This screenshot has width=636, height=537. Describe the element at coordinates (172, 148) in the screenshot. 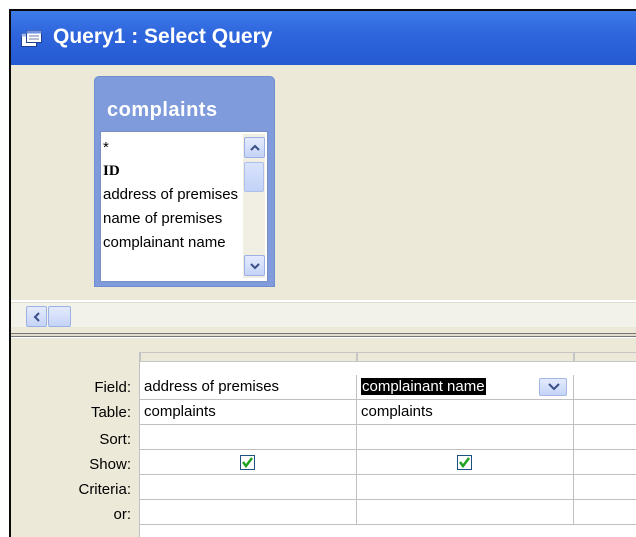

I see `field-item-all: *` at that location.